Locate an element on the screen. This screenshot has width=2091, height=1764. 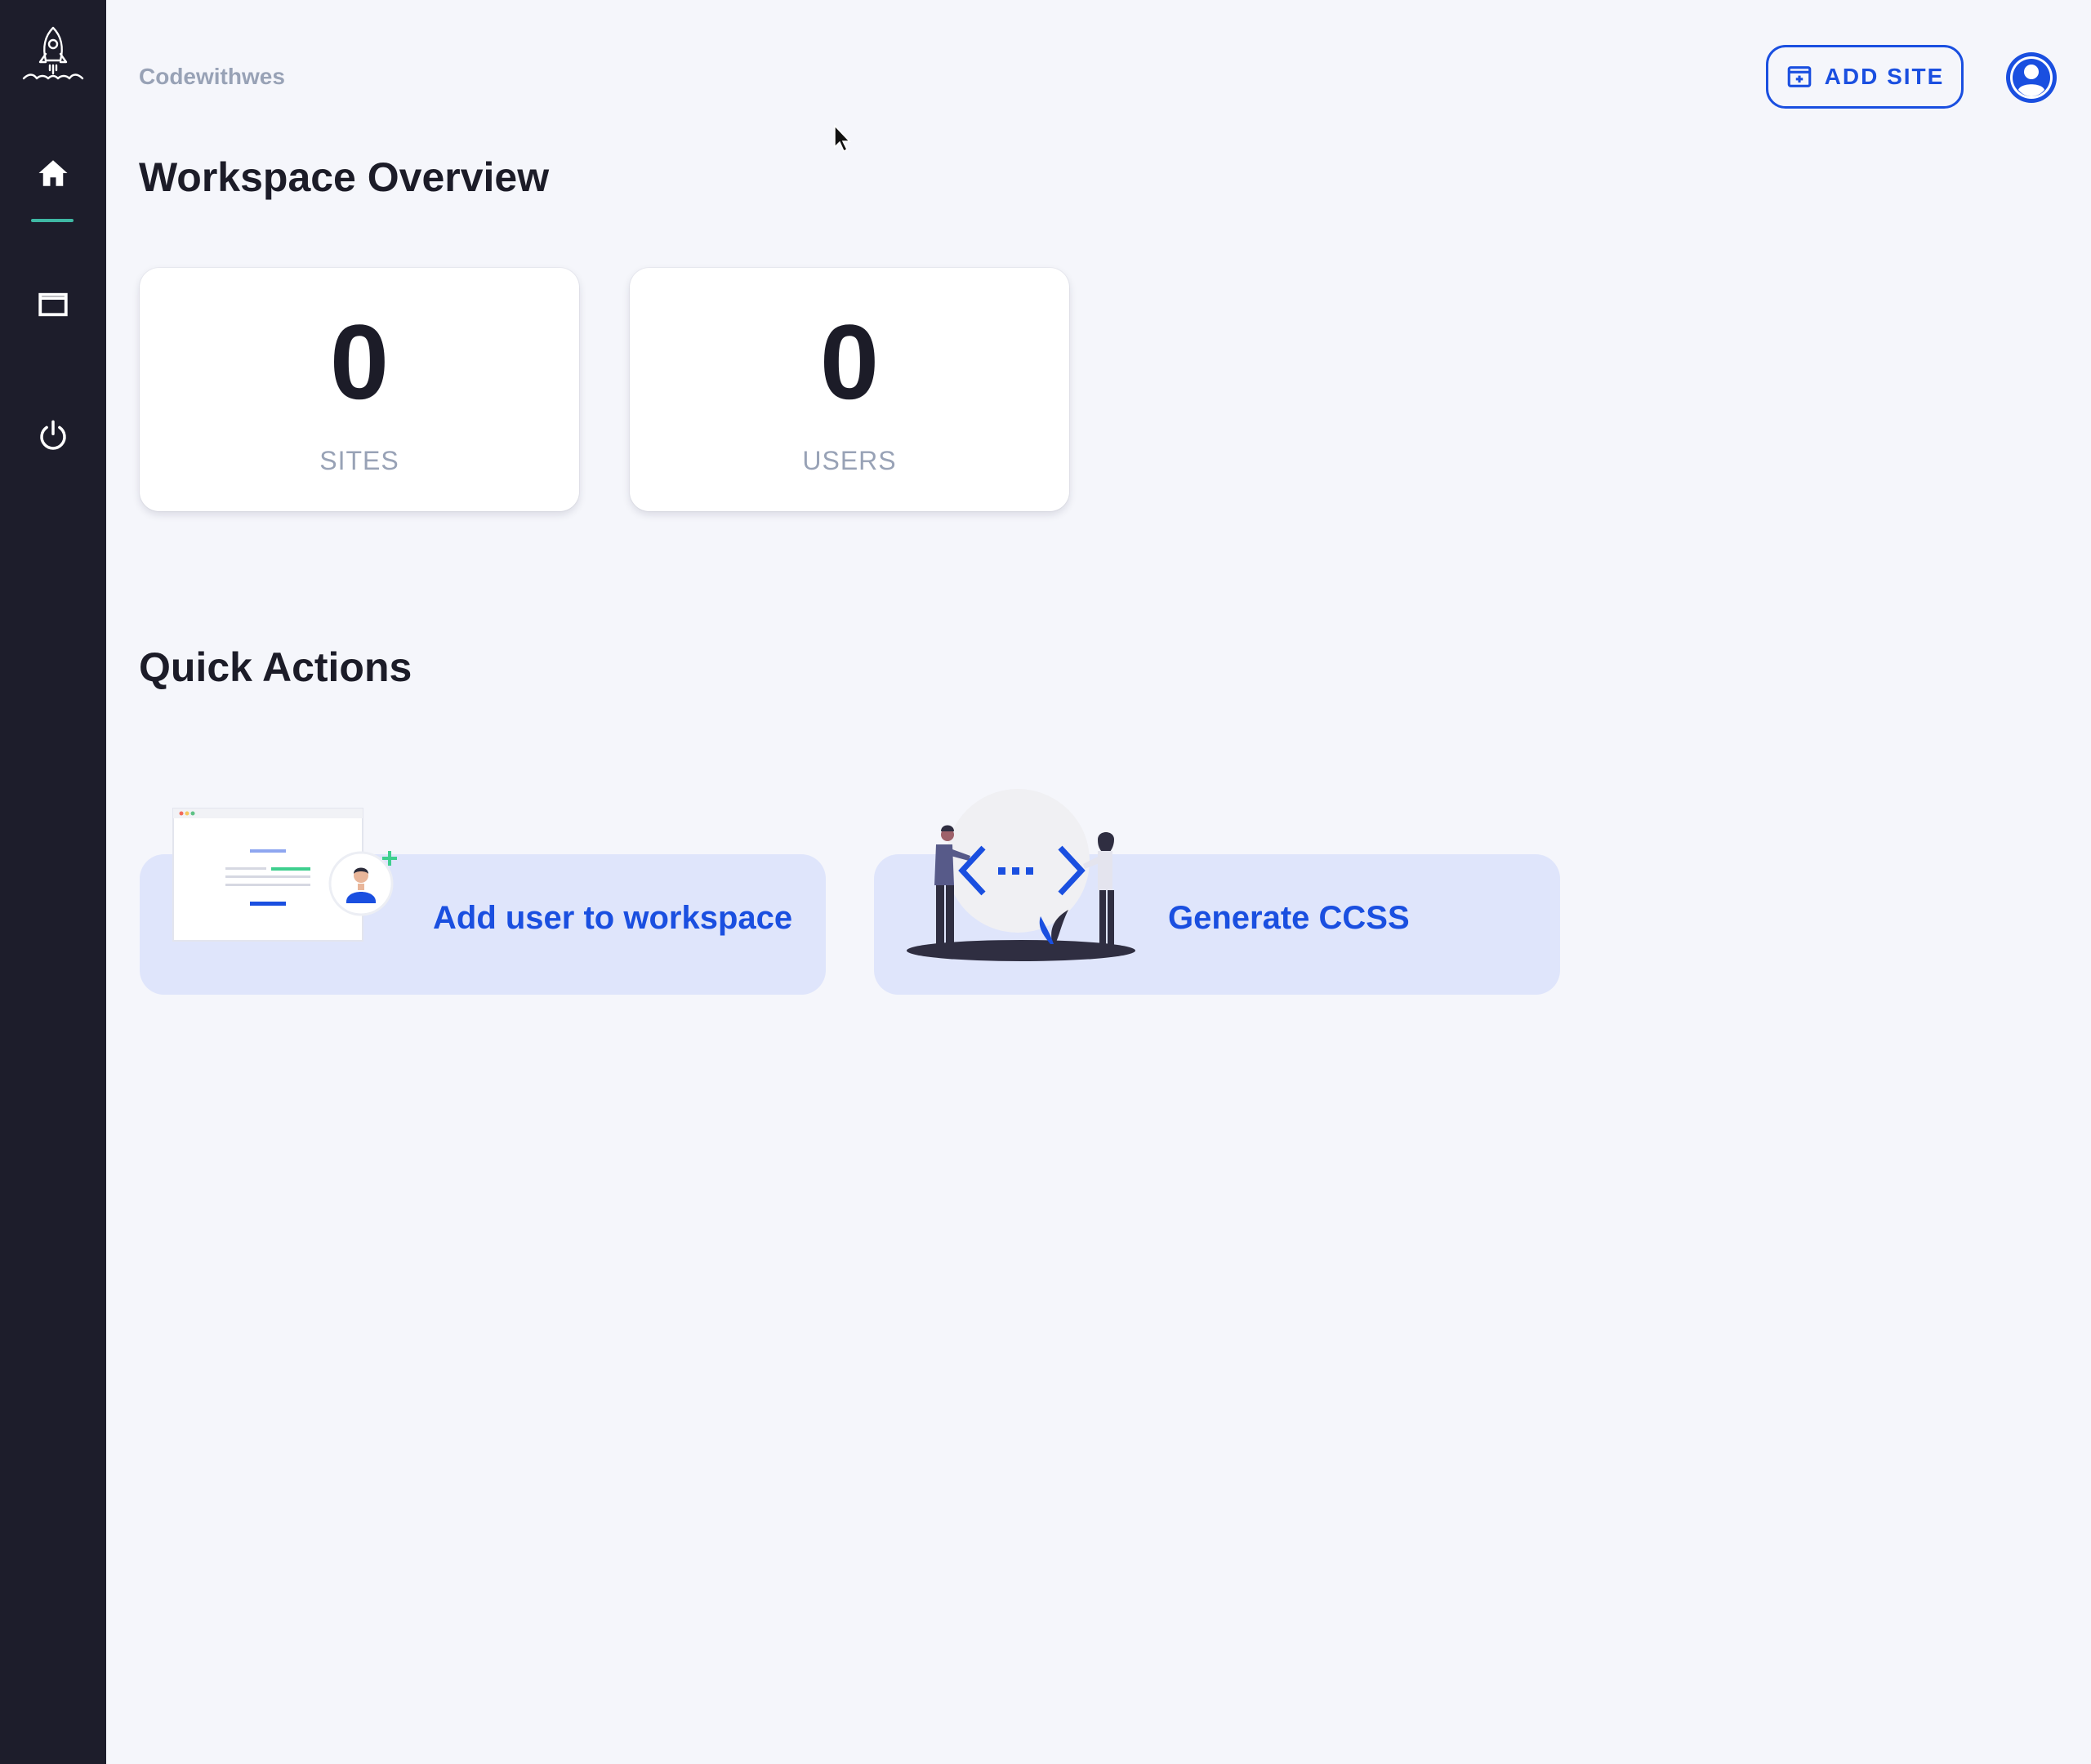
window-icon is located at coordinates (53, 304).